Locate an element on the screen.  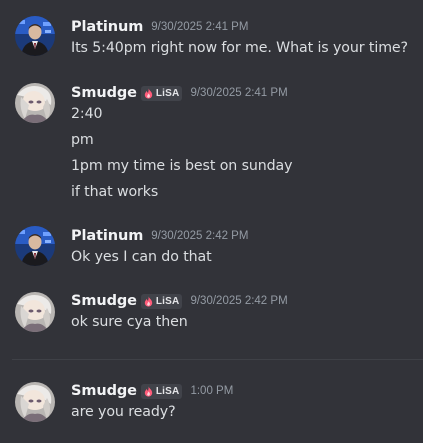
message-text: 2:40 is located at coordinates (87, 114).